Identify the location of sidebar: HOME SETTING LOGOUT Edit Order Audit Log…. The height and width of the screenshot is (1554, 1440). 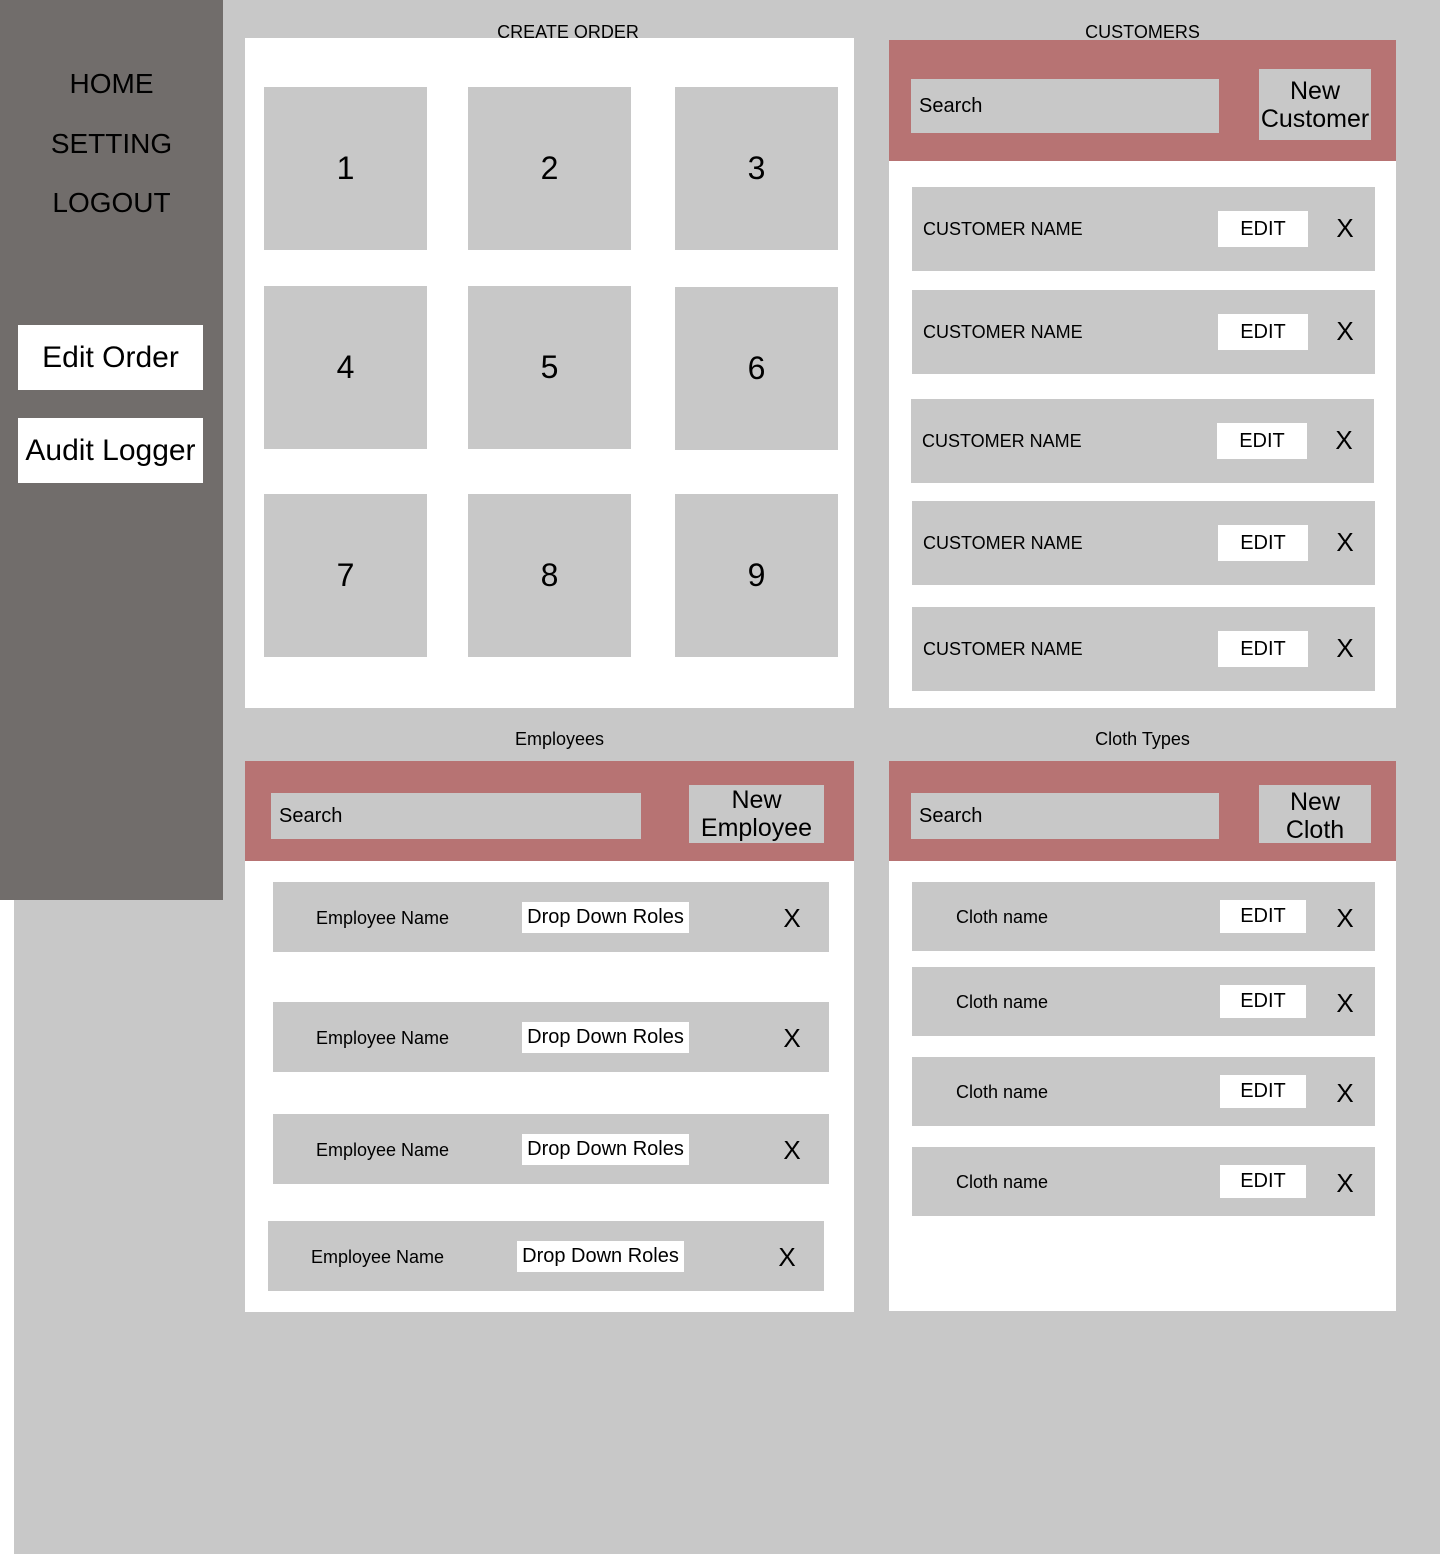
(111, 450).